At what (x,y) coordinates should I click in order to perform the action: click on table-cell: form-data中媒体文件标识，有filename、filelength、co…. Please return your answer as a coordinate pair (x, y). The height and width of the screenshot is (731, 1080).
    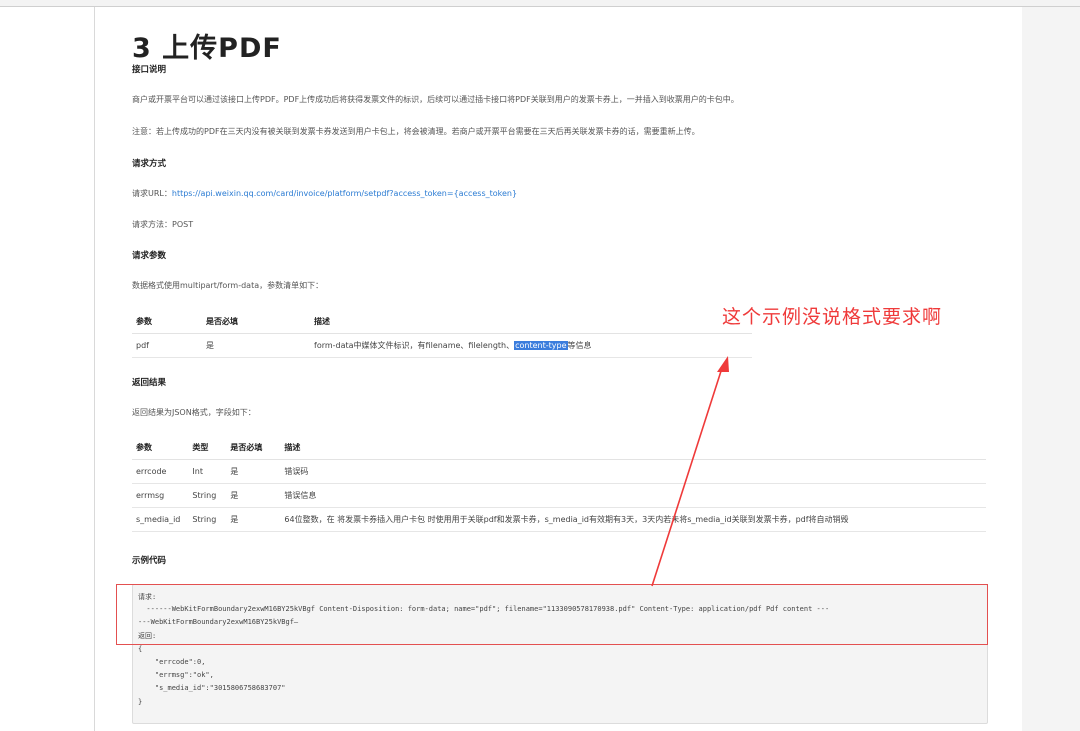
    Looking at the image, I should click on (531, 345).